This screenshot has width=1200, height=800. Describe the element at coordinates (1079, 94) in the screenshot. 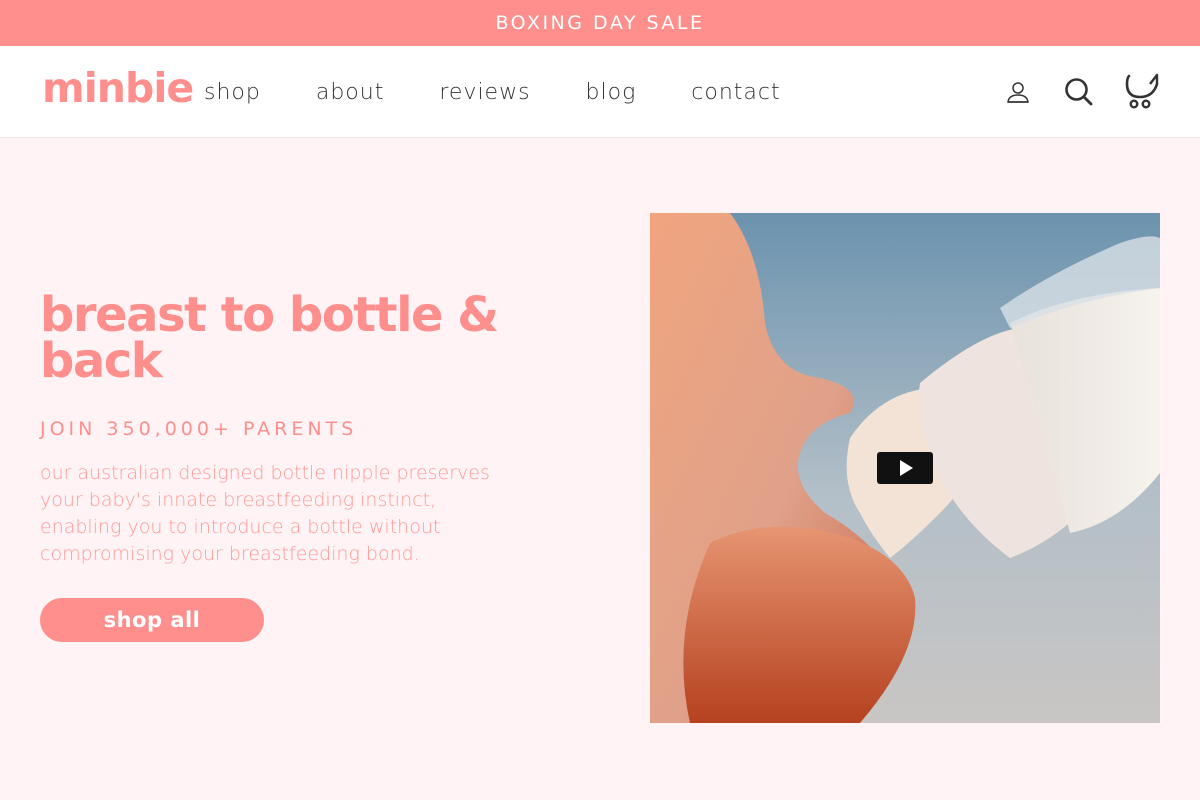

I see `search-icon` at that location.